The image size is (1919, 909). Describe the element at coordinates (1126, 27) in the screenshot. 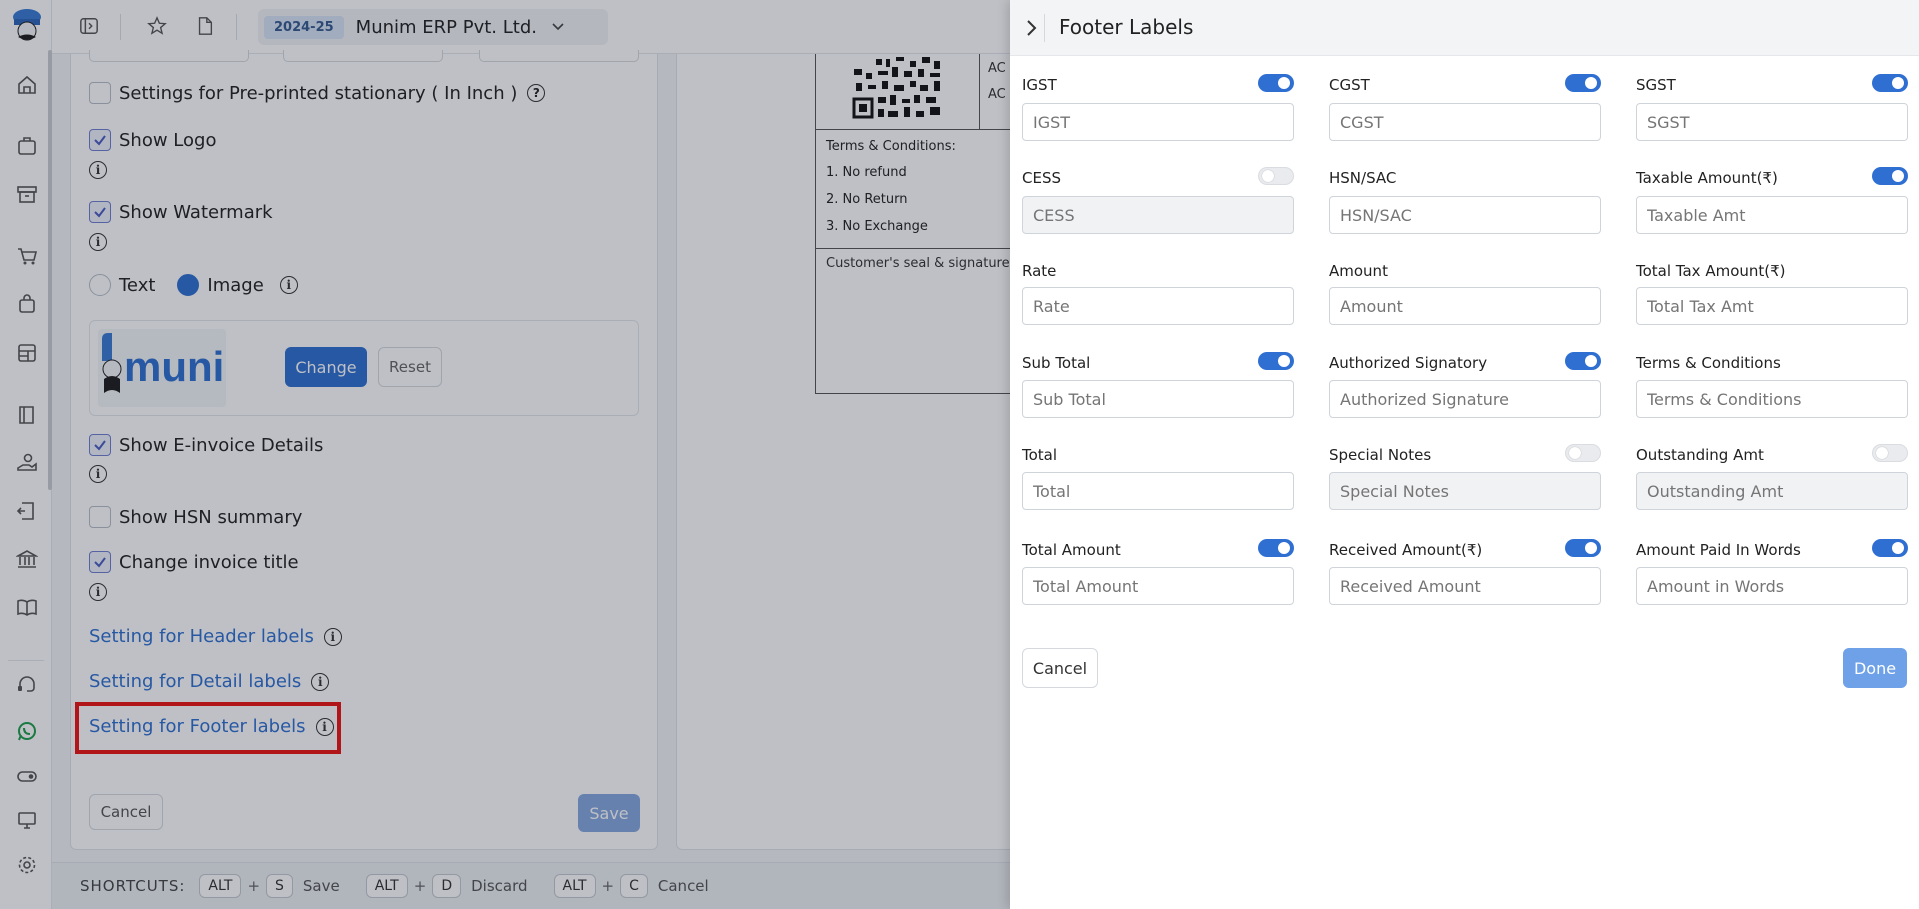

I see `drawer-title: Footer Labels` at that location.